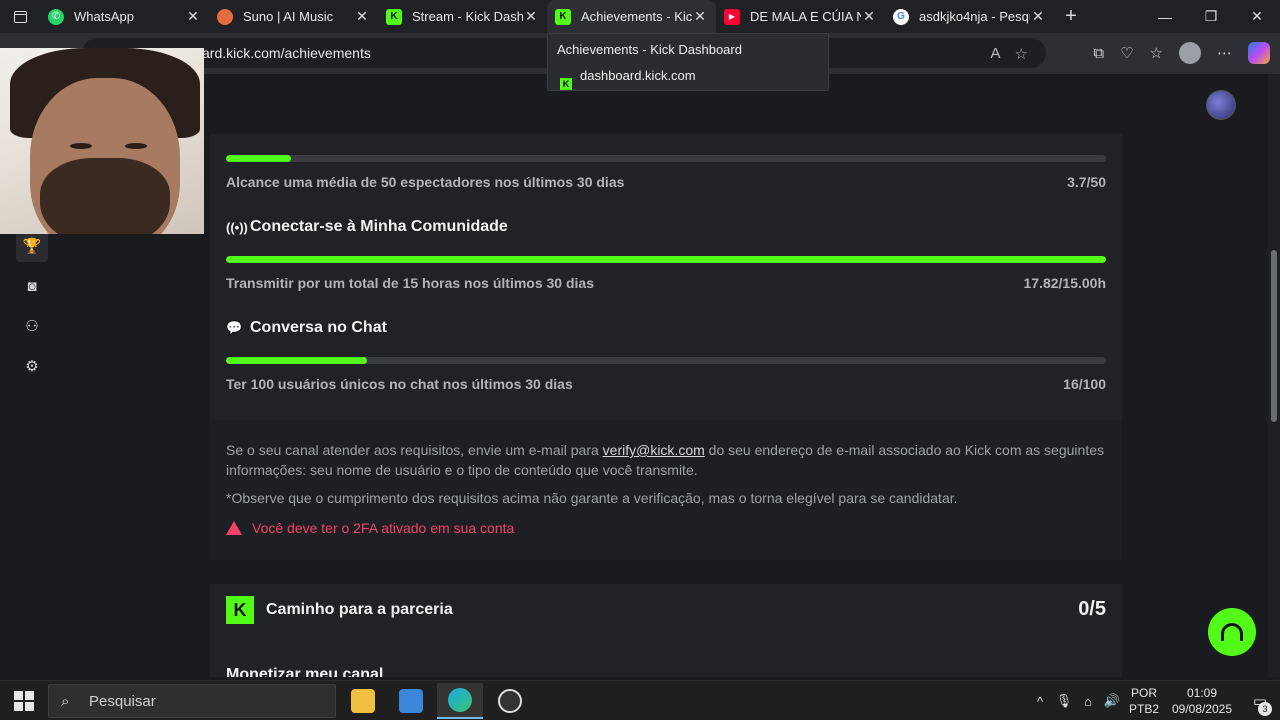 This screenshot has width=1280, height=720. I want to click on warning-icon, so click(234, 528).